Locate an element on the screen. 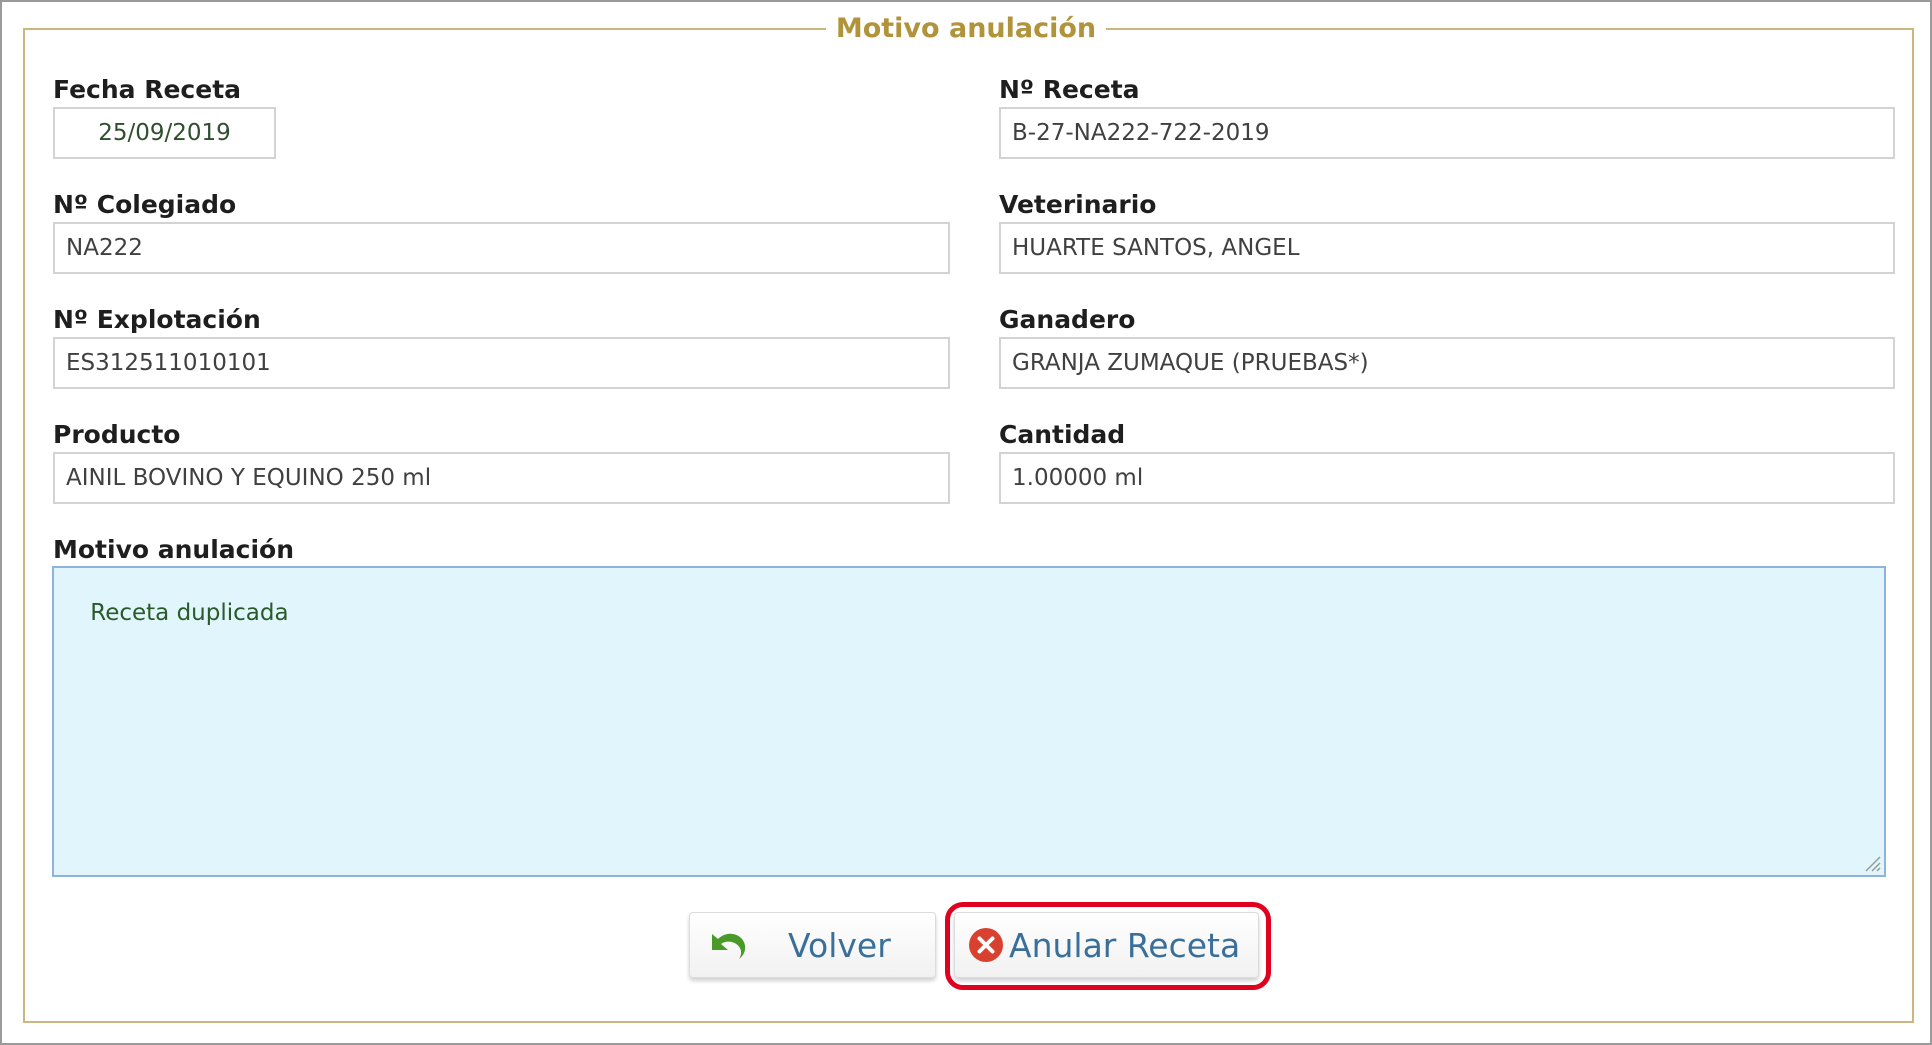 This screenshot has width=1932, height=1045. n-receta-label: Nº Receta is located at coordinates (1069, 89).